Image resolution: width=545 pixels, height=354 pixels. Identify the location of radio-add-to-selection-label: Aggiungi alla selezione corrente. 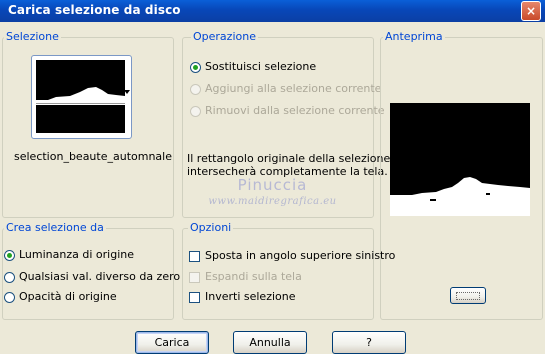
(293, 88).